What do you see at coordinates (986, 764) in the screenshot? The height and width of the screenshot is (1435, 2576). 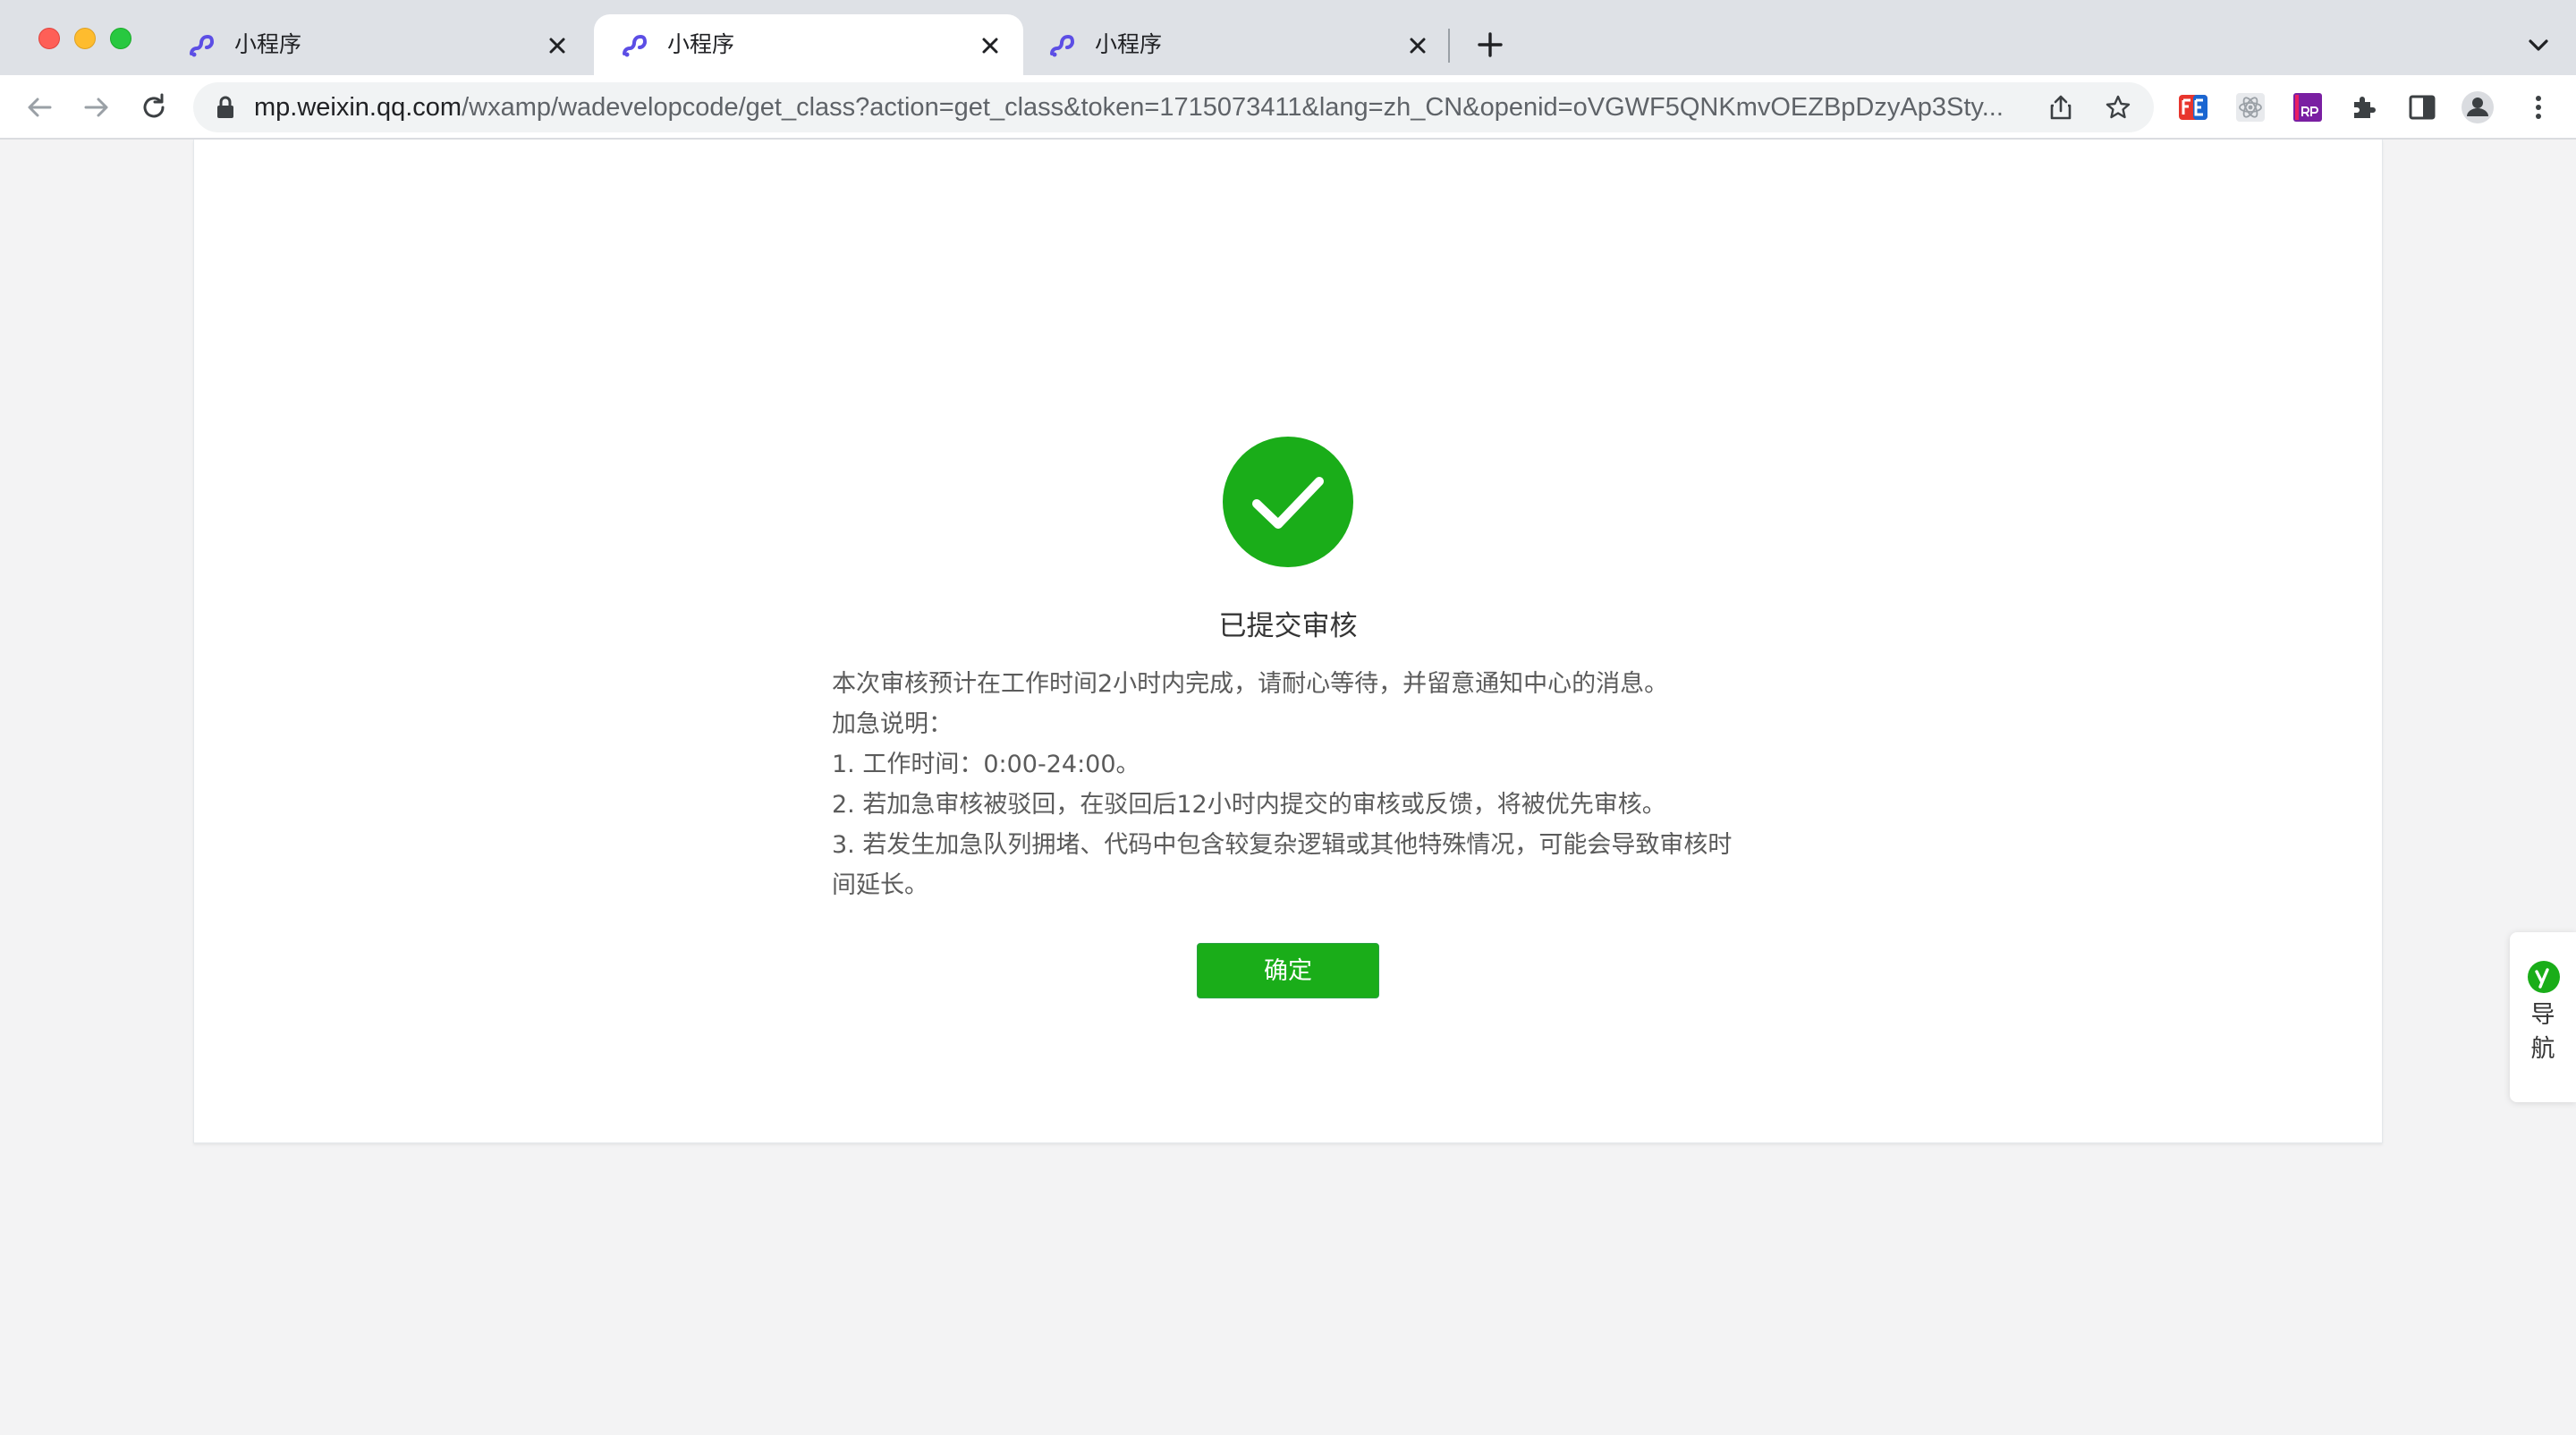 I see `urgent-note-1: 1. 工作时间：0:00-24:00。` at bounding box center [986, 764].